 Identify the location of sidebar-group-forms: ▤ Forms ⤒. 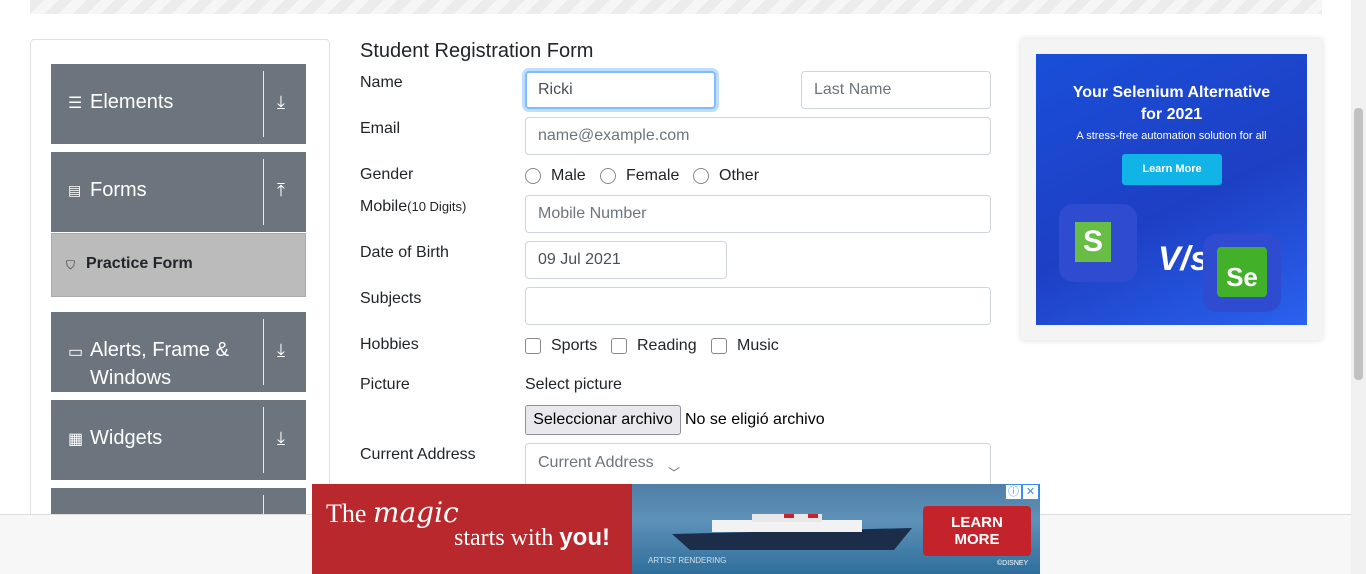
(178, 192).